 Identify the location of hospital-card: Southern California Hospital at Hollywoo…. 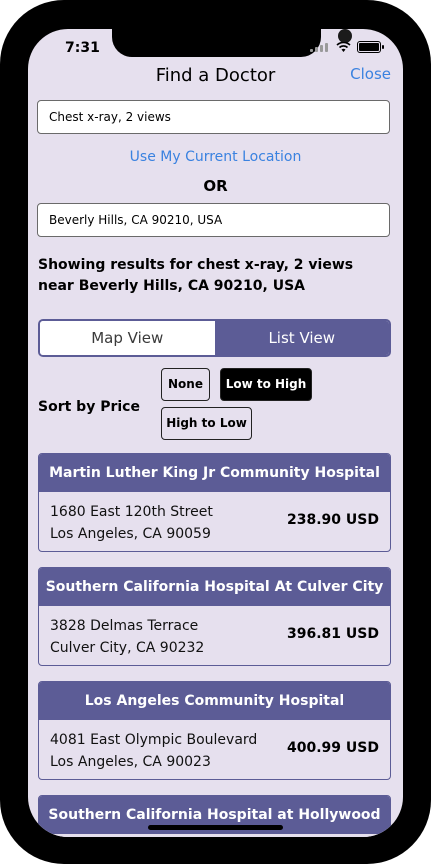
(214, 816).